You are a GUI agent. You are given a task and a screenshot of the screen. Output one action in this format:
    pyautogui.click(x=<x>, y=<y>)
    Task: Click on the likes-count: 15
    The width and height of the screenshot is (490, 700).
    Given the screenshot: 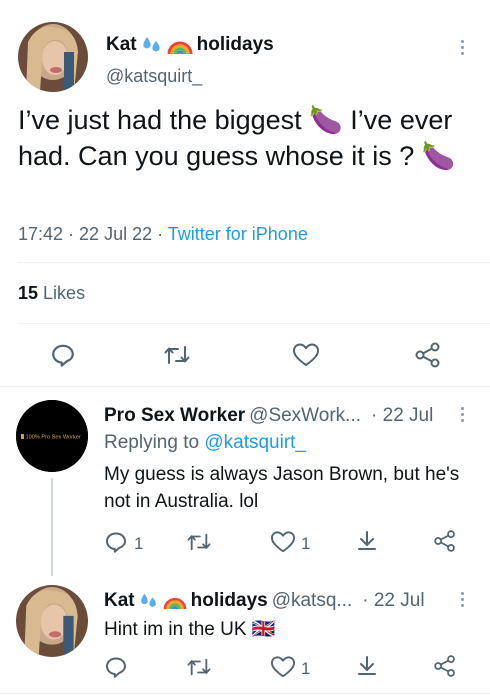 What is the action you would take?
    pyautogui.click(x=28, y=293)
    